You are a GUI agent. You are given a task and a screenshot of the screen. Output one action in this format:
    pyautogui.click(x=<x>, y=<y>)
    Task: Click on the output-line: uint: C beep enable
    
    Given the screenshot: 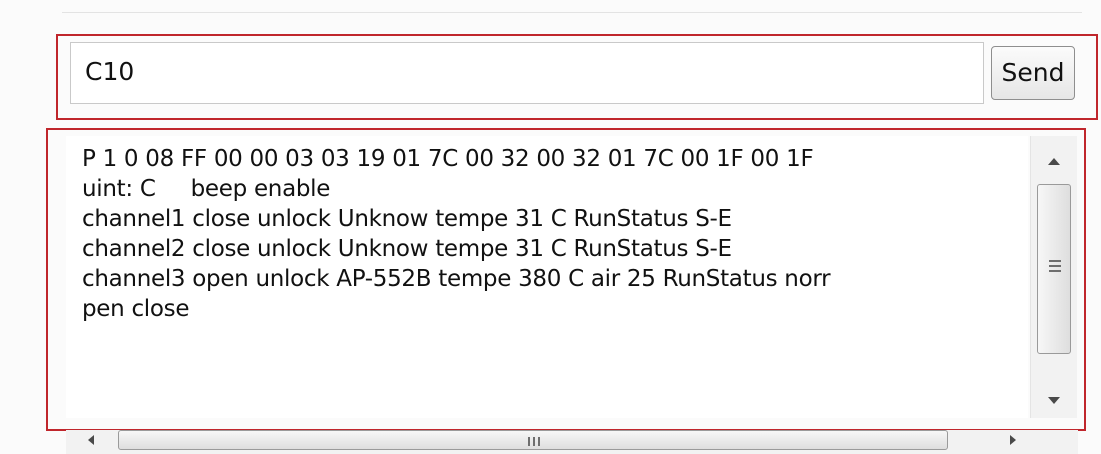 What is the action you would take?
    pyautogui.click(x=206, y=189)
    